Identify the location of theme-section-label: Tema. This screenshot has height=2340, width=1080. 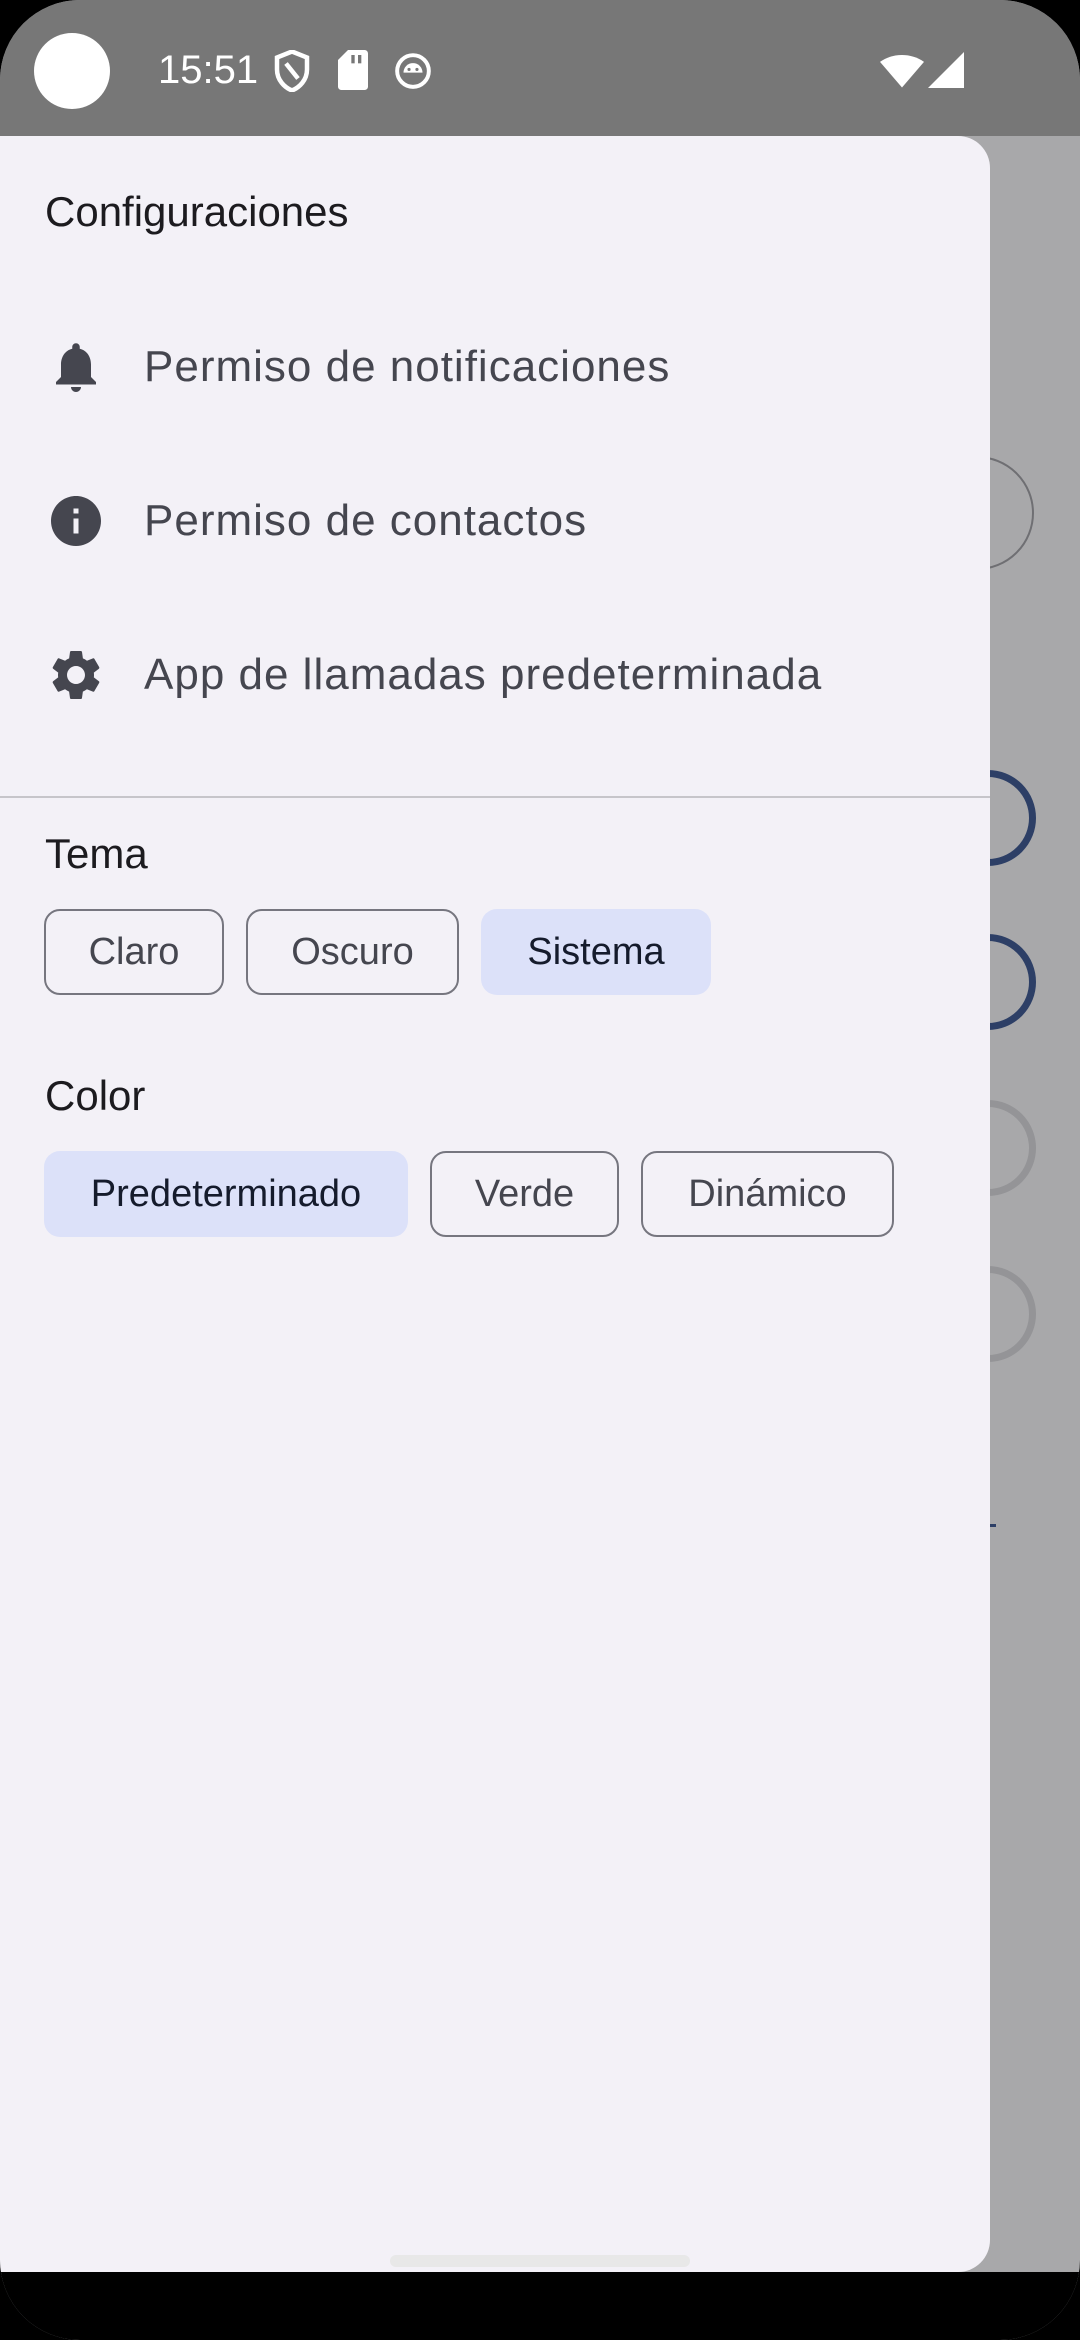
(96, 853).